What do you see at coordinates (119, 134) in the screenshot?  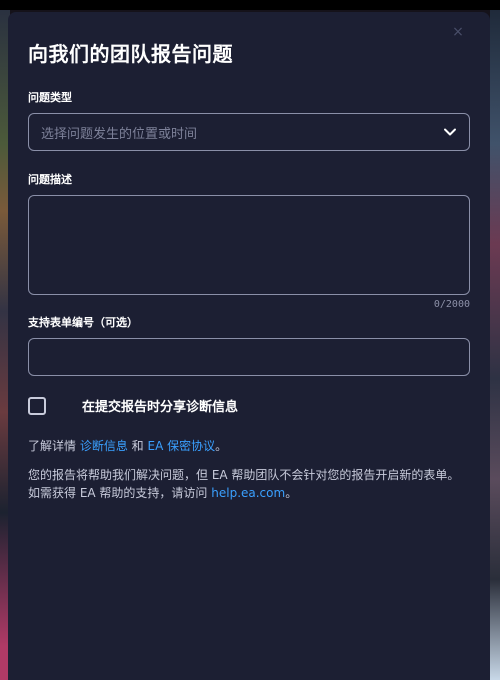 I see `issue-type-placeholder: 选择问题发生的位置或时间` at bounding box center [119, 134].